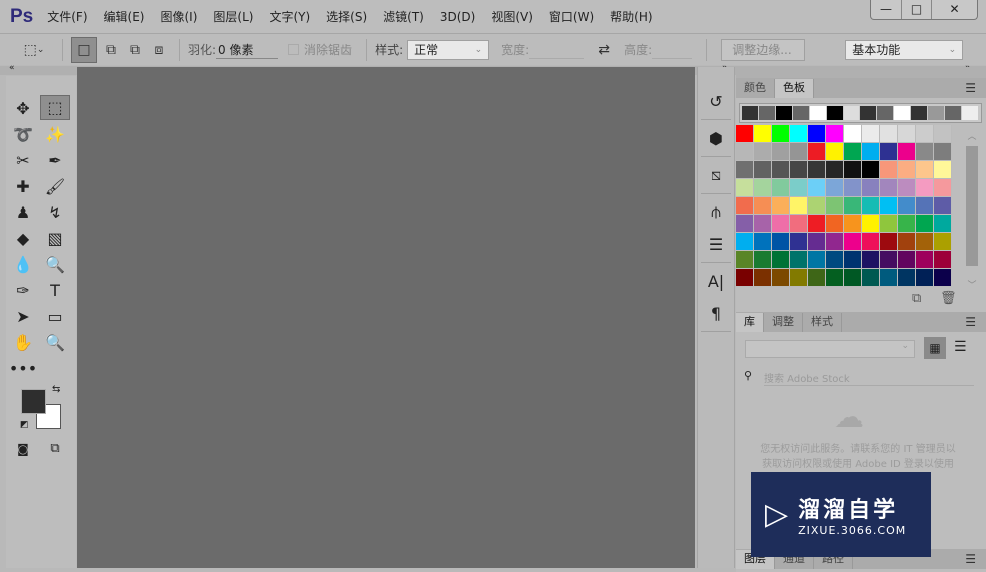 This screenshot has height=572, width=986. Describe the element at coordinates (289, 16) in the screenshot. I see `menu-type: 文字(Y)` at that location.